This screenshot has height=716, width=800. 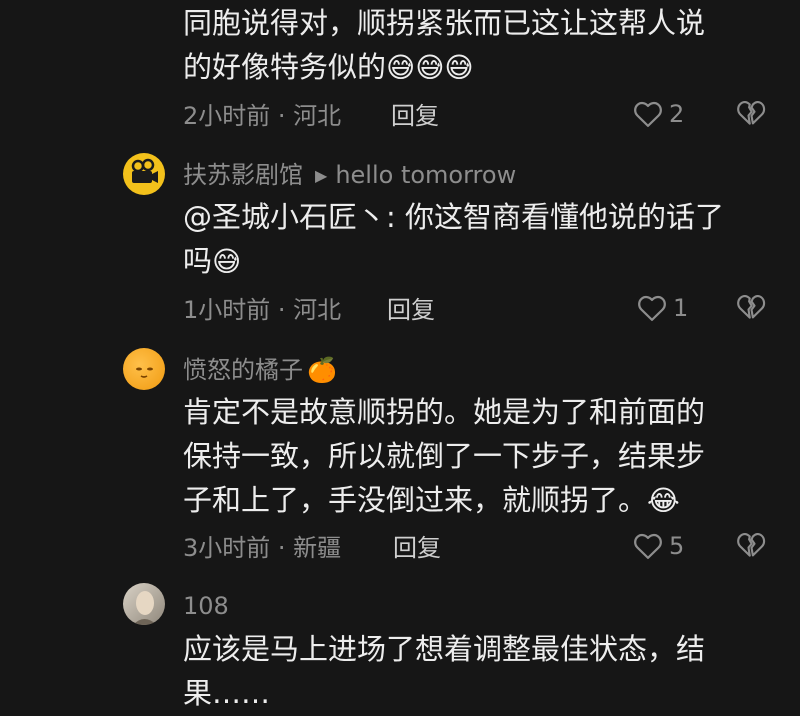 What do you see at coordinates (681, 308) in the screenshot?
I see `like-count: 1` at bounding box center [681, 308].